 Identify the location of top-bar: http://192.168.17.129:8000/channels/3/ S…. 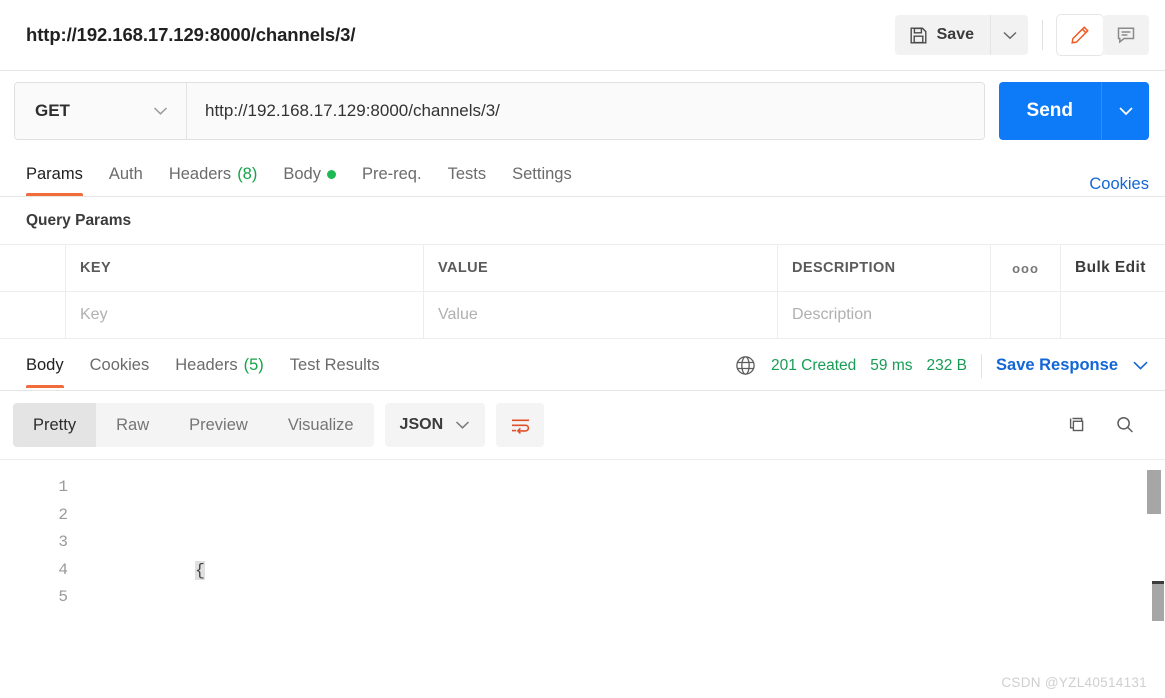
(582, 35).